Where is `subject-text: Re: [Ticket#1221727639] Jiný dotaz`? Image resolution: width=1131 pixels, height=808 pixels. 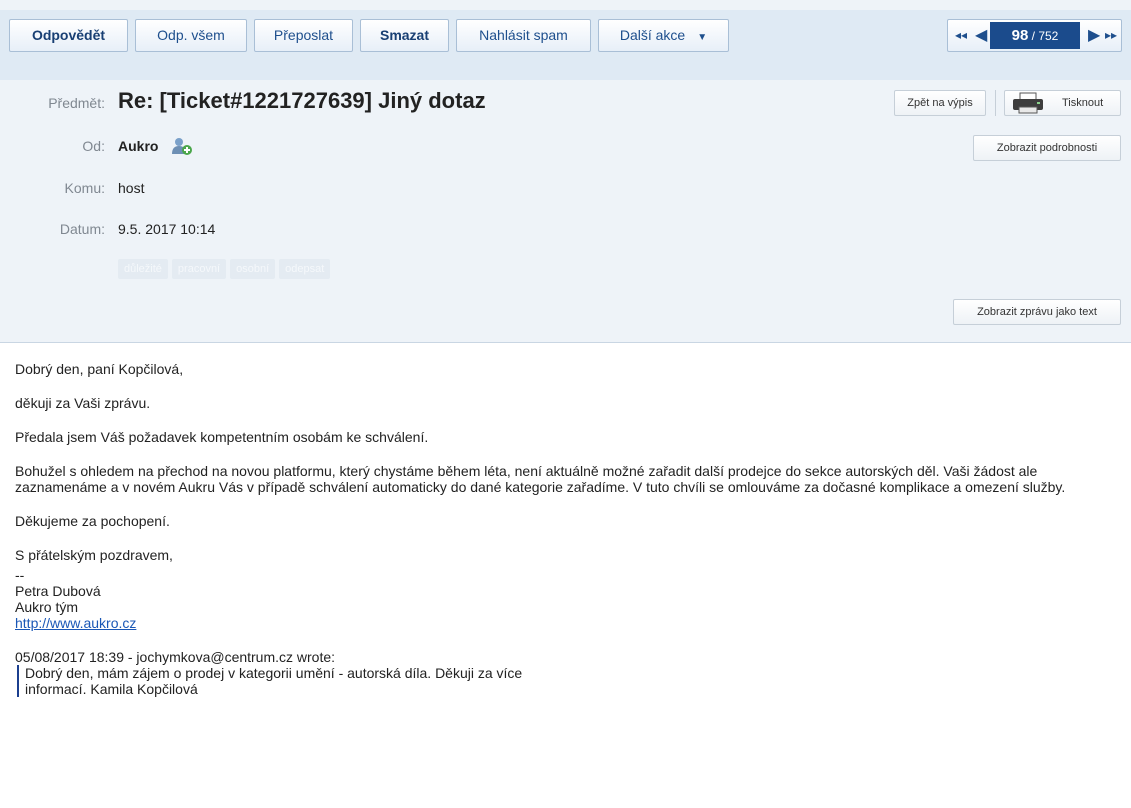
subject-text: Re: [Ticket#1221727639] Jiný dotaz is located at coordinates (302, 100).